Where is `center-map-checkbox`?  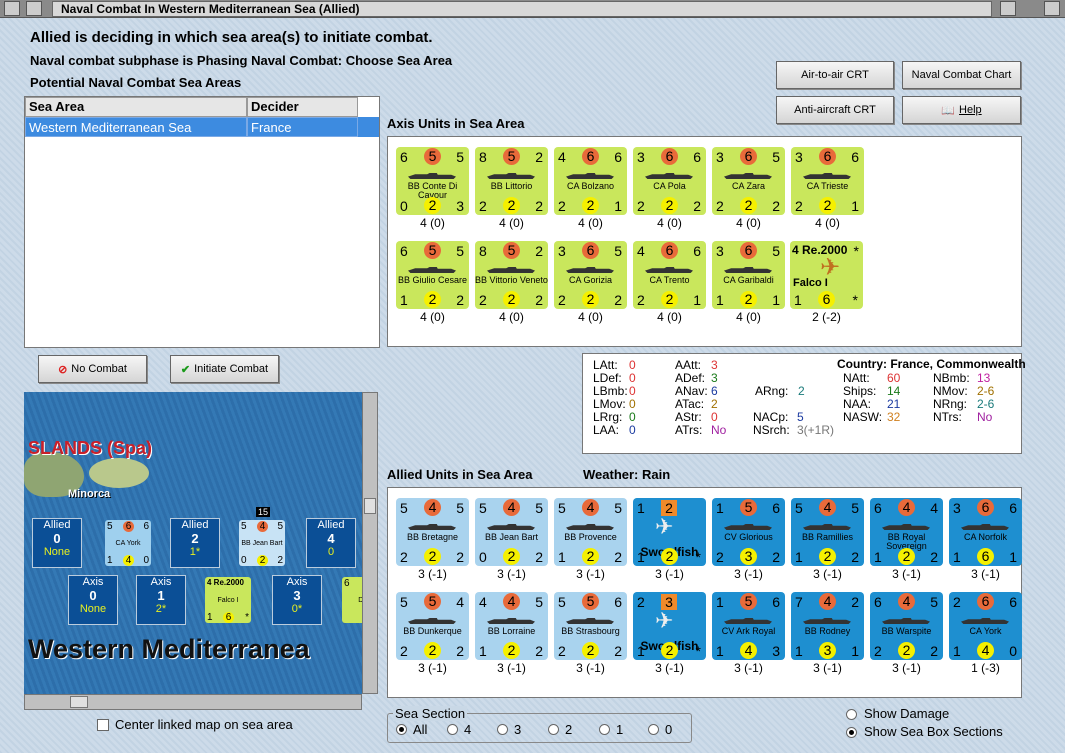
center-map-checkbox is located at coordinates (103, 725).